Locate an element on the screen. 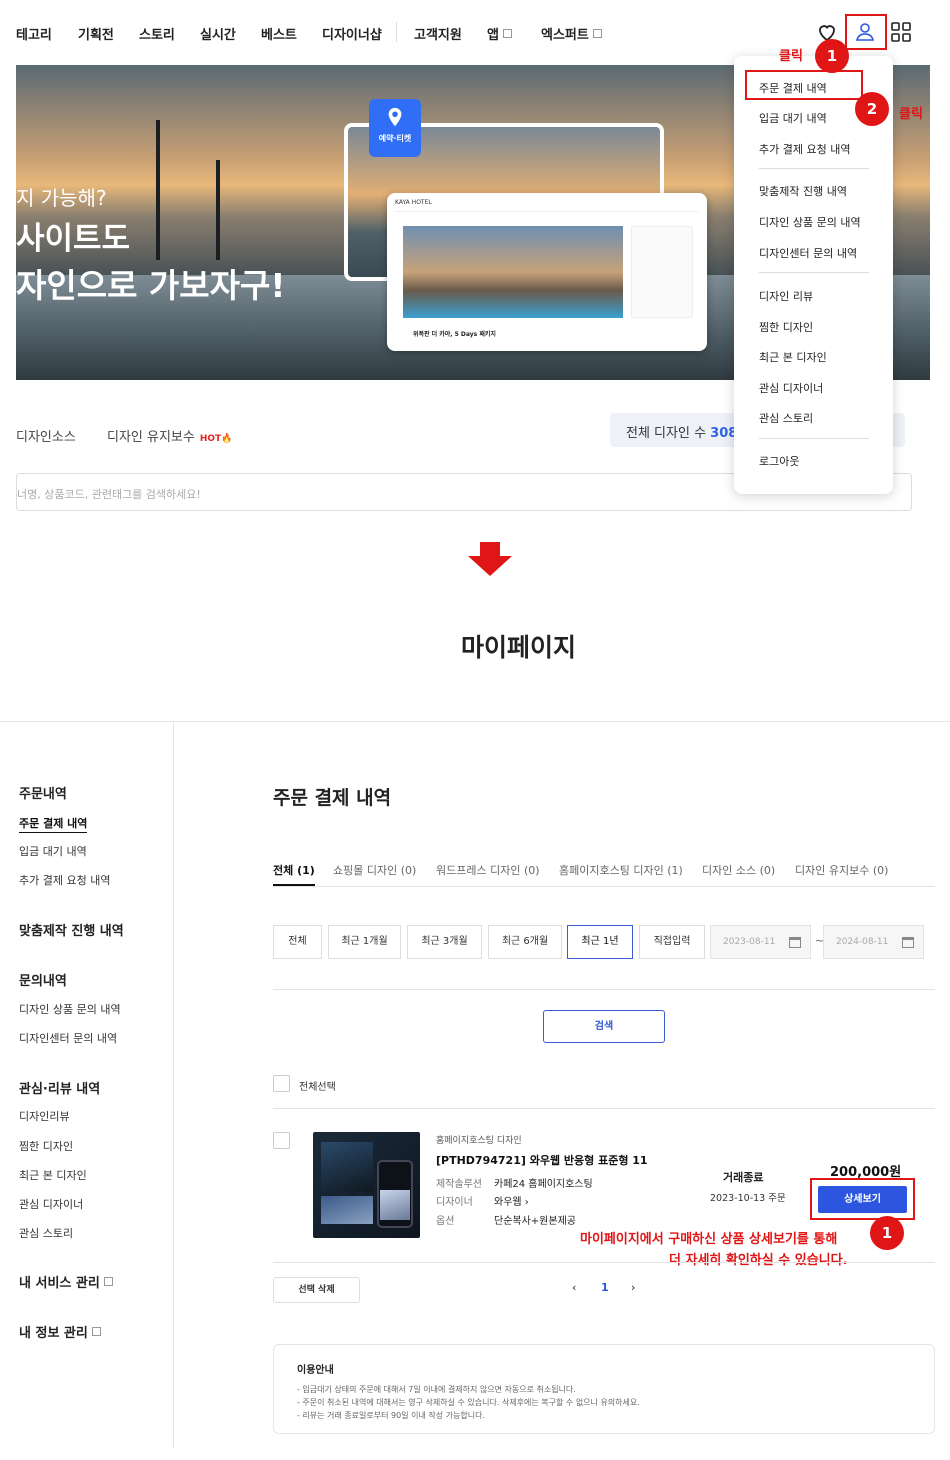  step-badge-1: 1 is located at coordinates (832, 56).